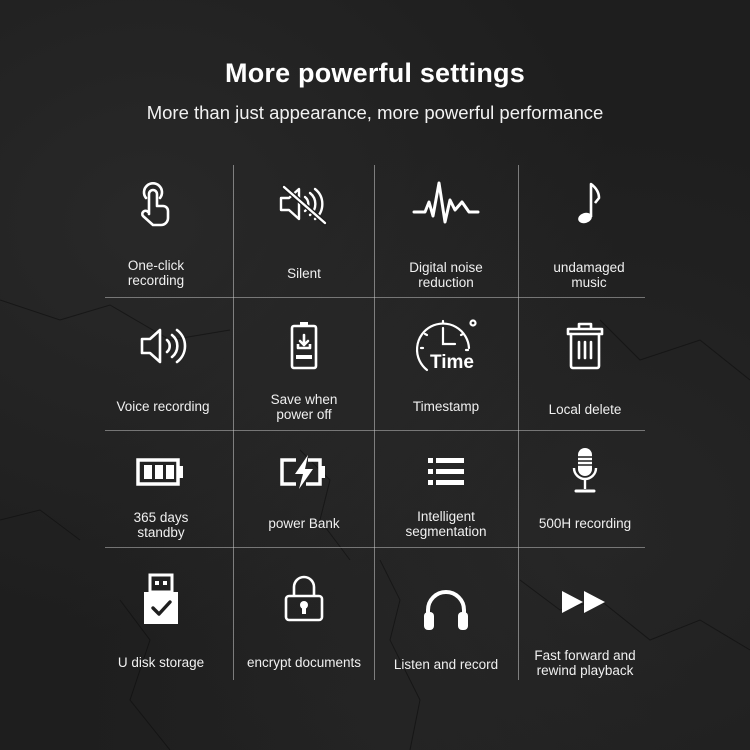 The height and width of the screenshot is (750, 750). What do you see at coordinates (446, 275) in the screenshot?
I see `feature-label: Digital noise reduction` at bounding box center [446, 275].